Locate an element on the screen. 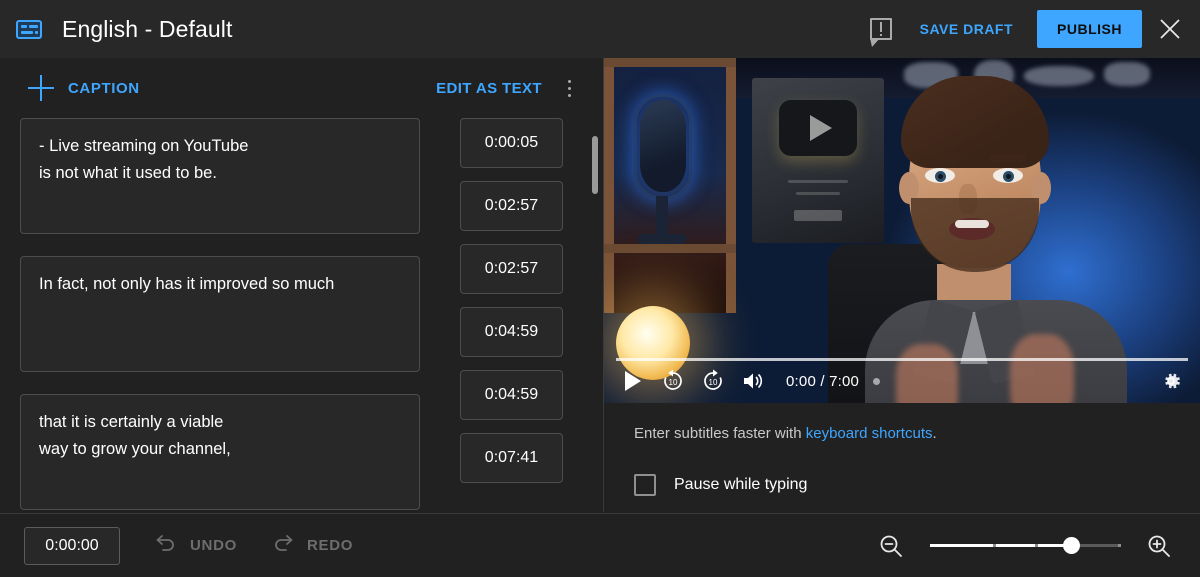 This screenshot has height=577, width=1200. current-time-input: 0:00:00 is located at coordinates (72, 545).